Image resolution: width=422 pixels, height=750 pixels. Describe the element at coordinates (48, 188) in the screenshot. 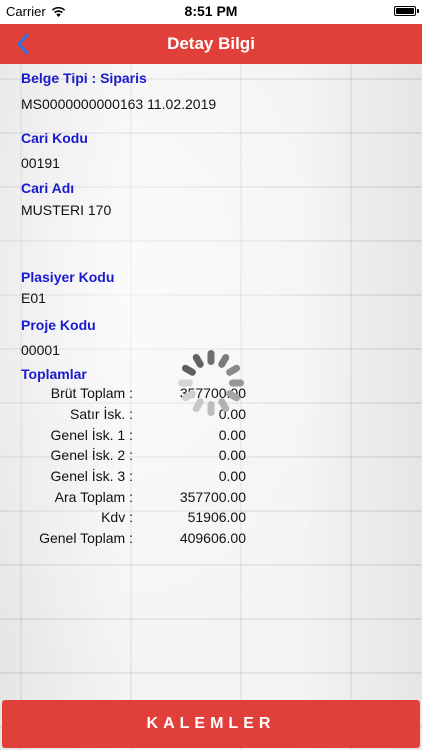

I see `cari-adi-label: Cari Adı` at that location.